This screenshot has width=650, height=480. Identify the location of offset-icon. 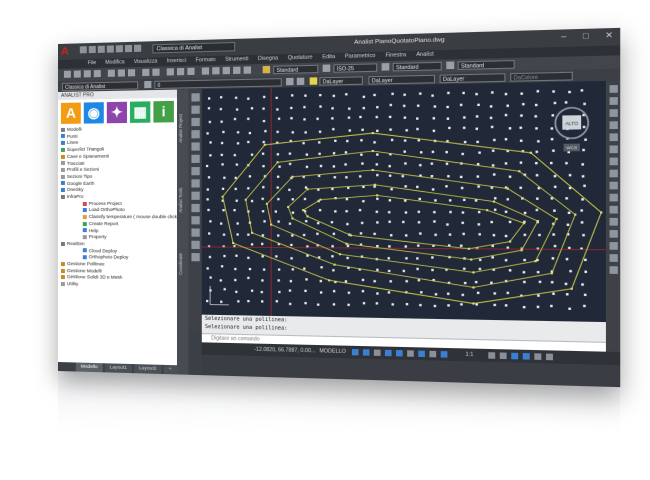
(613, 125).